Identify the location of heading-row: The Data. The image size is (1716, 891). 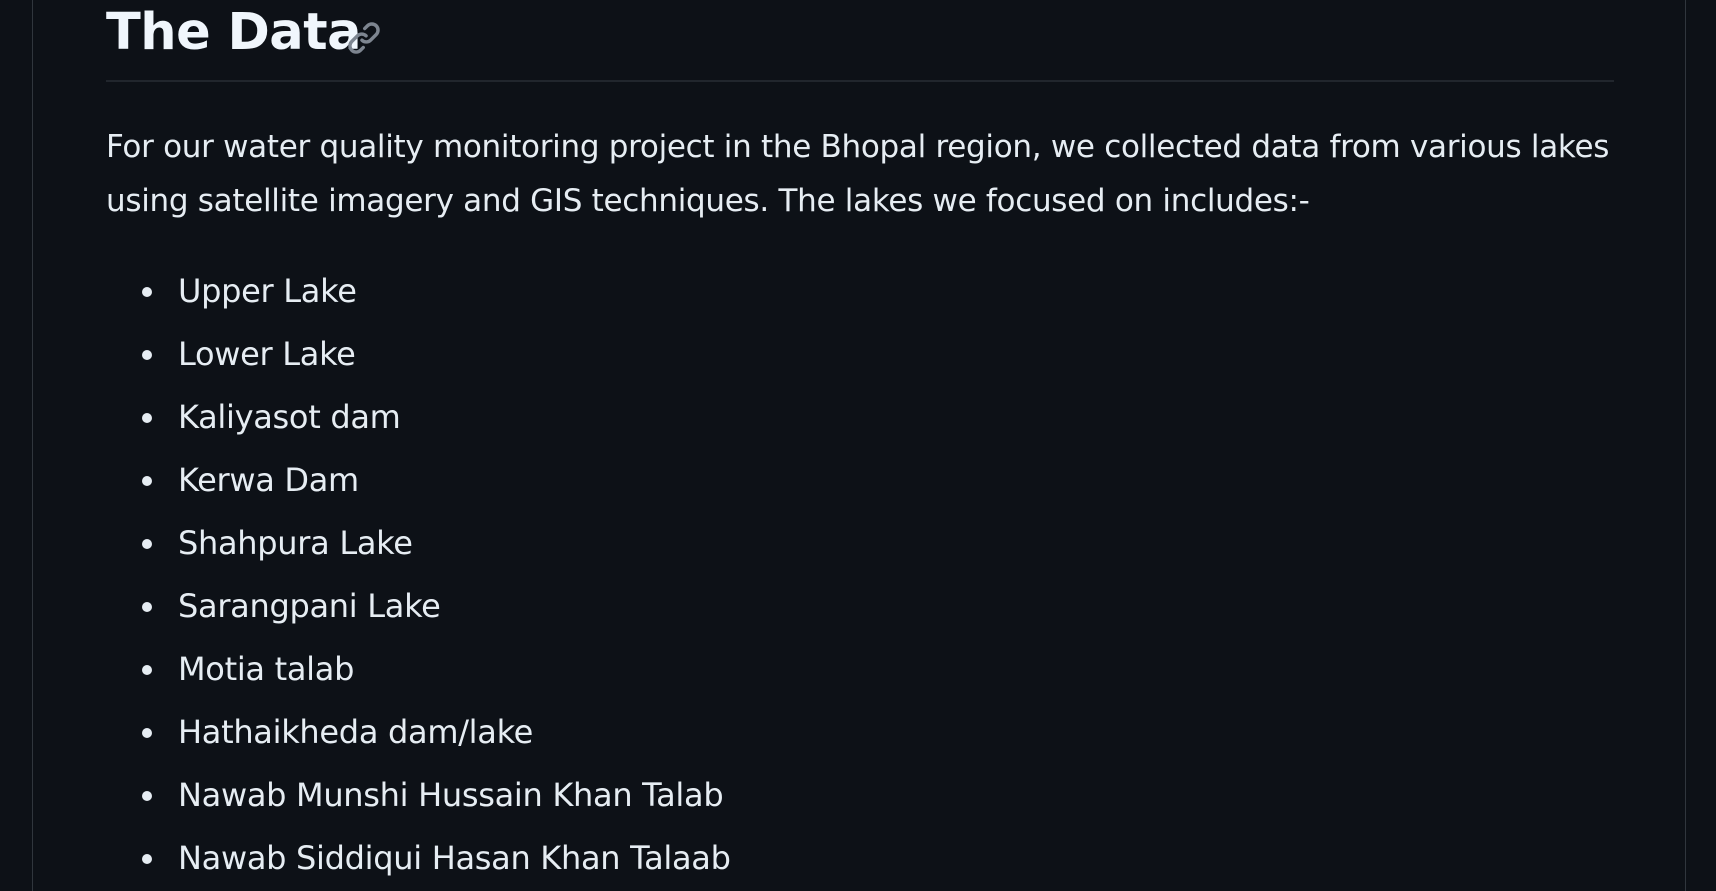
(860, 41).